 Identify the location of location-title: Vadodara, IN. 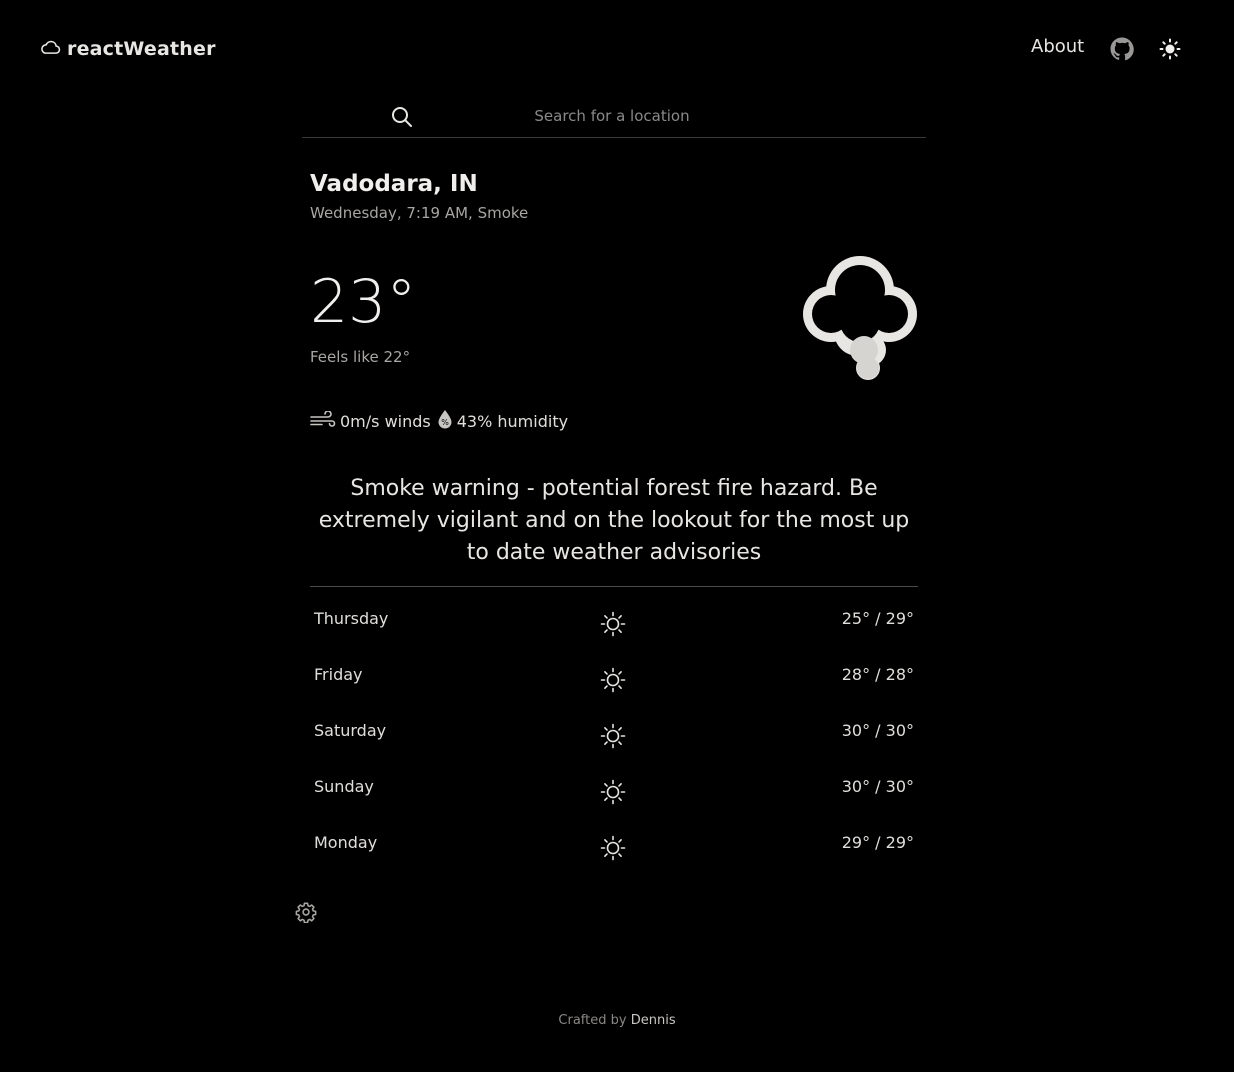
(394, 184).